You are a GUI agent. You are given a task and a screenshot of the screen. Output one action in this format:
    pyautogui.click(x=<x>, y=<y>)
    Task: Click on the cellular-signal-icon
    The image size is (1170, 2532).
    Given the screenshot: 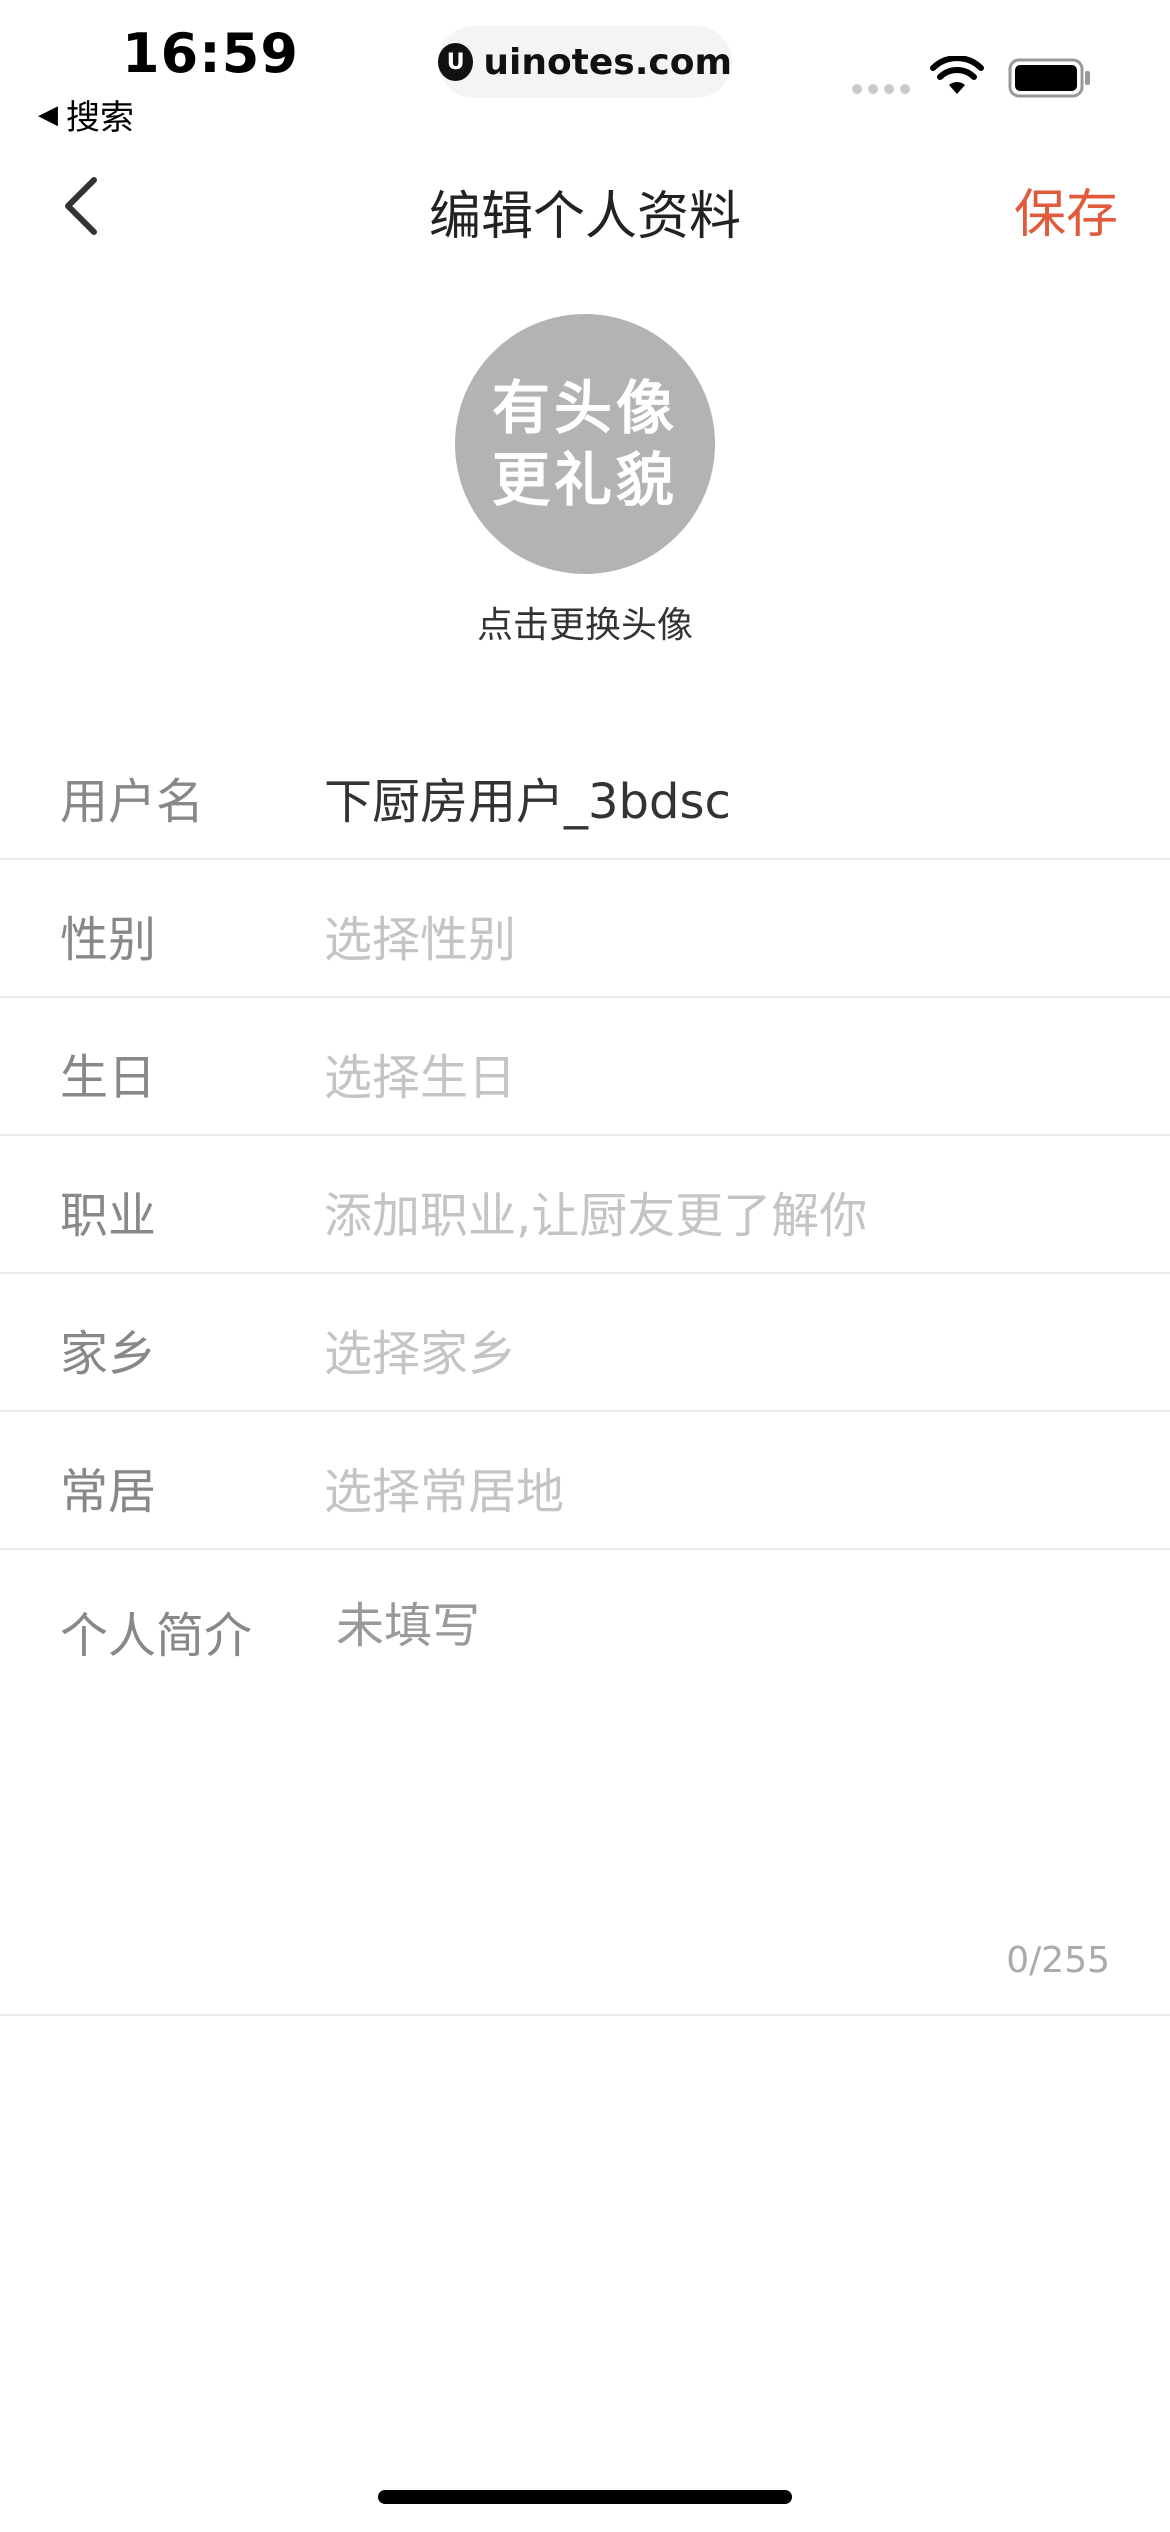 What is the action you would take?
    pyautogui.click(x=881, y=89)
    